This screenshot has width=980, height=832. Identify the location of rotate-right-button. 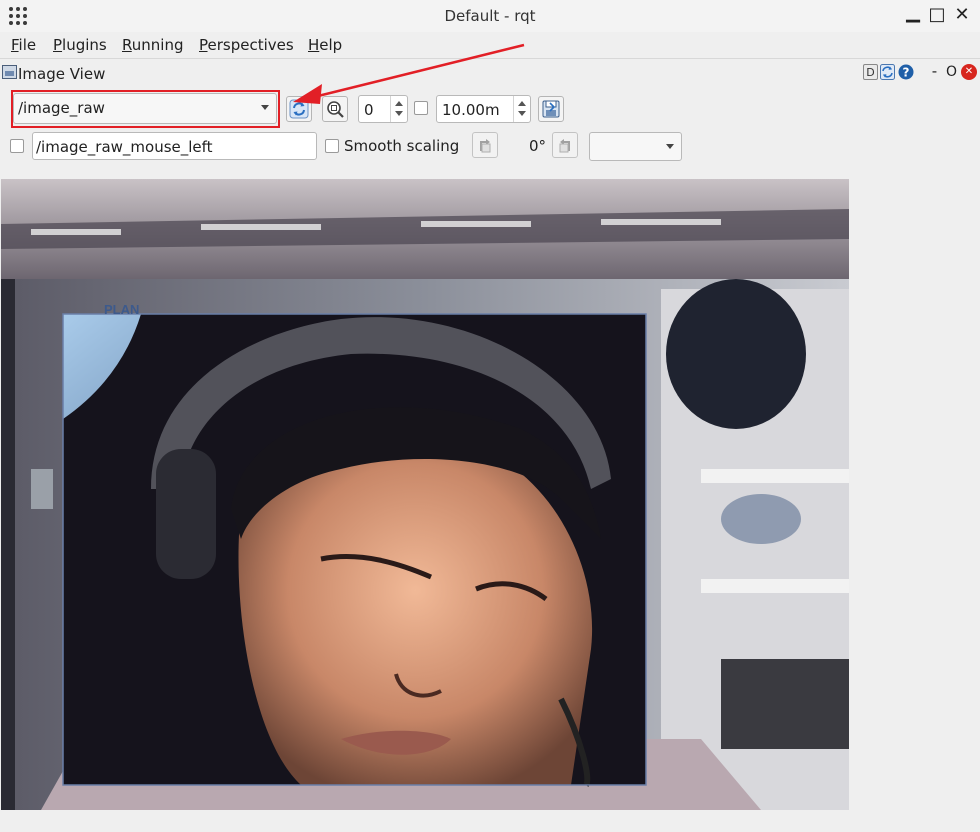
(565, 145).